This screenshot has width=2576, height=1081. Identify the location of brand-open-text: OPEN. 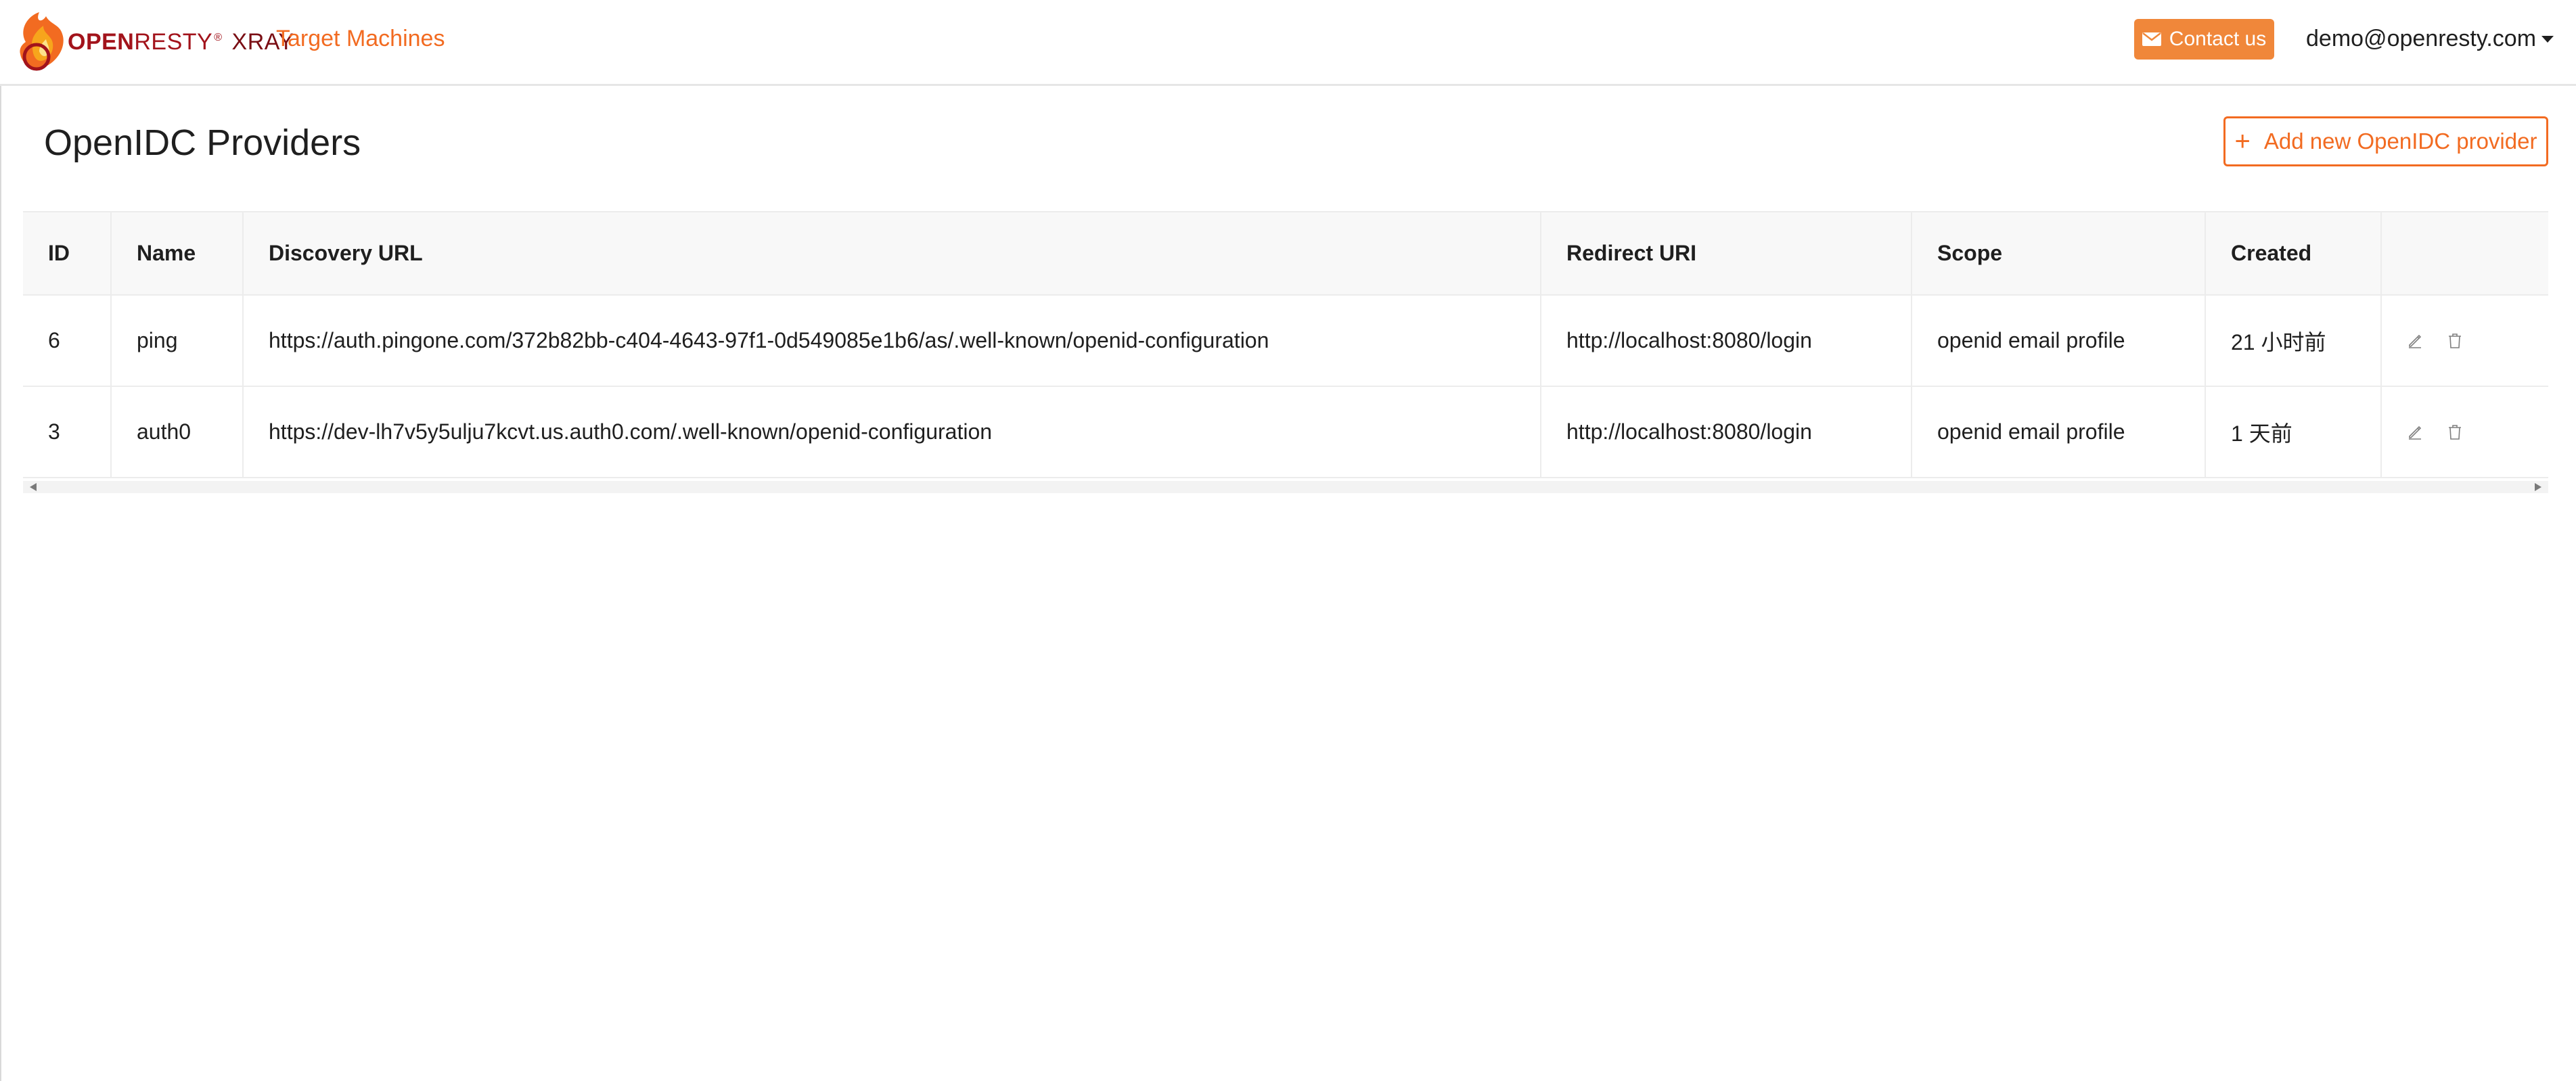
(102, 41).